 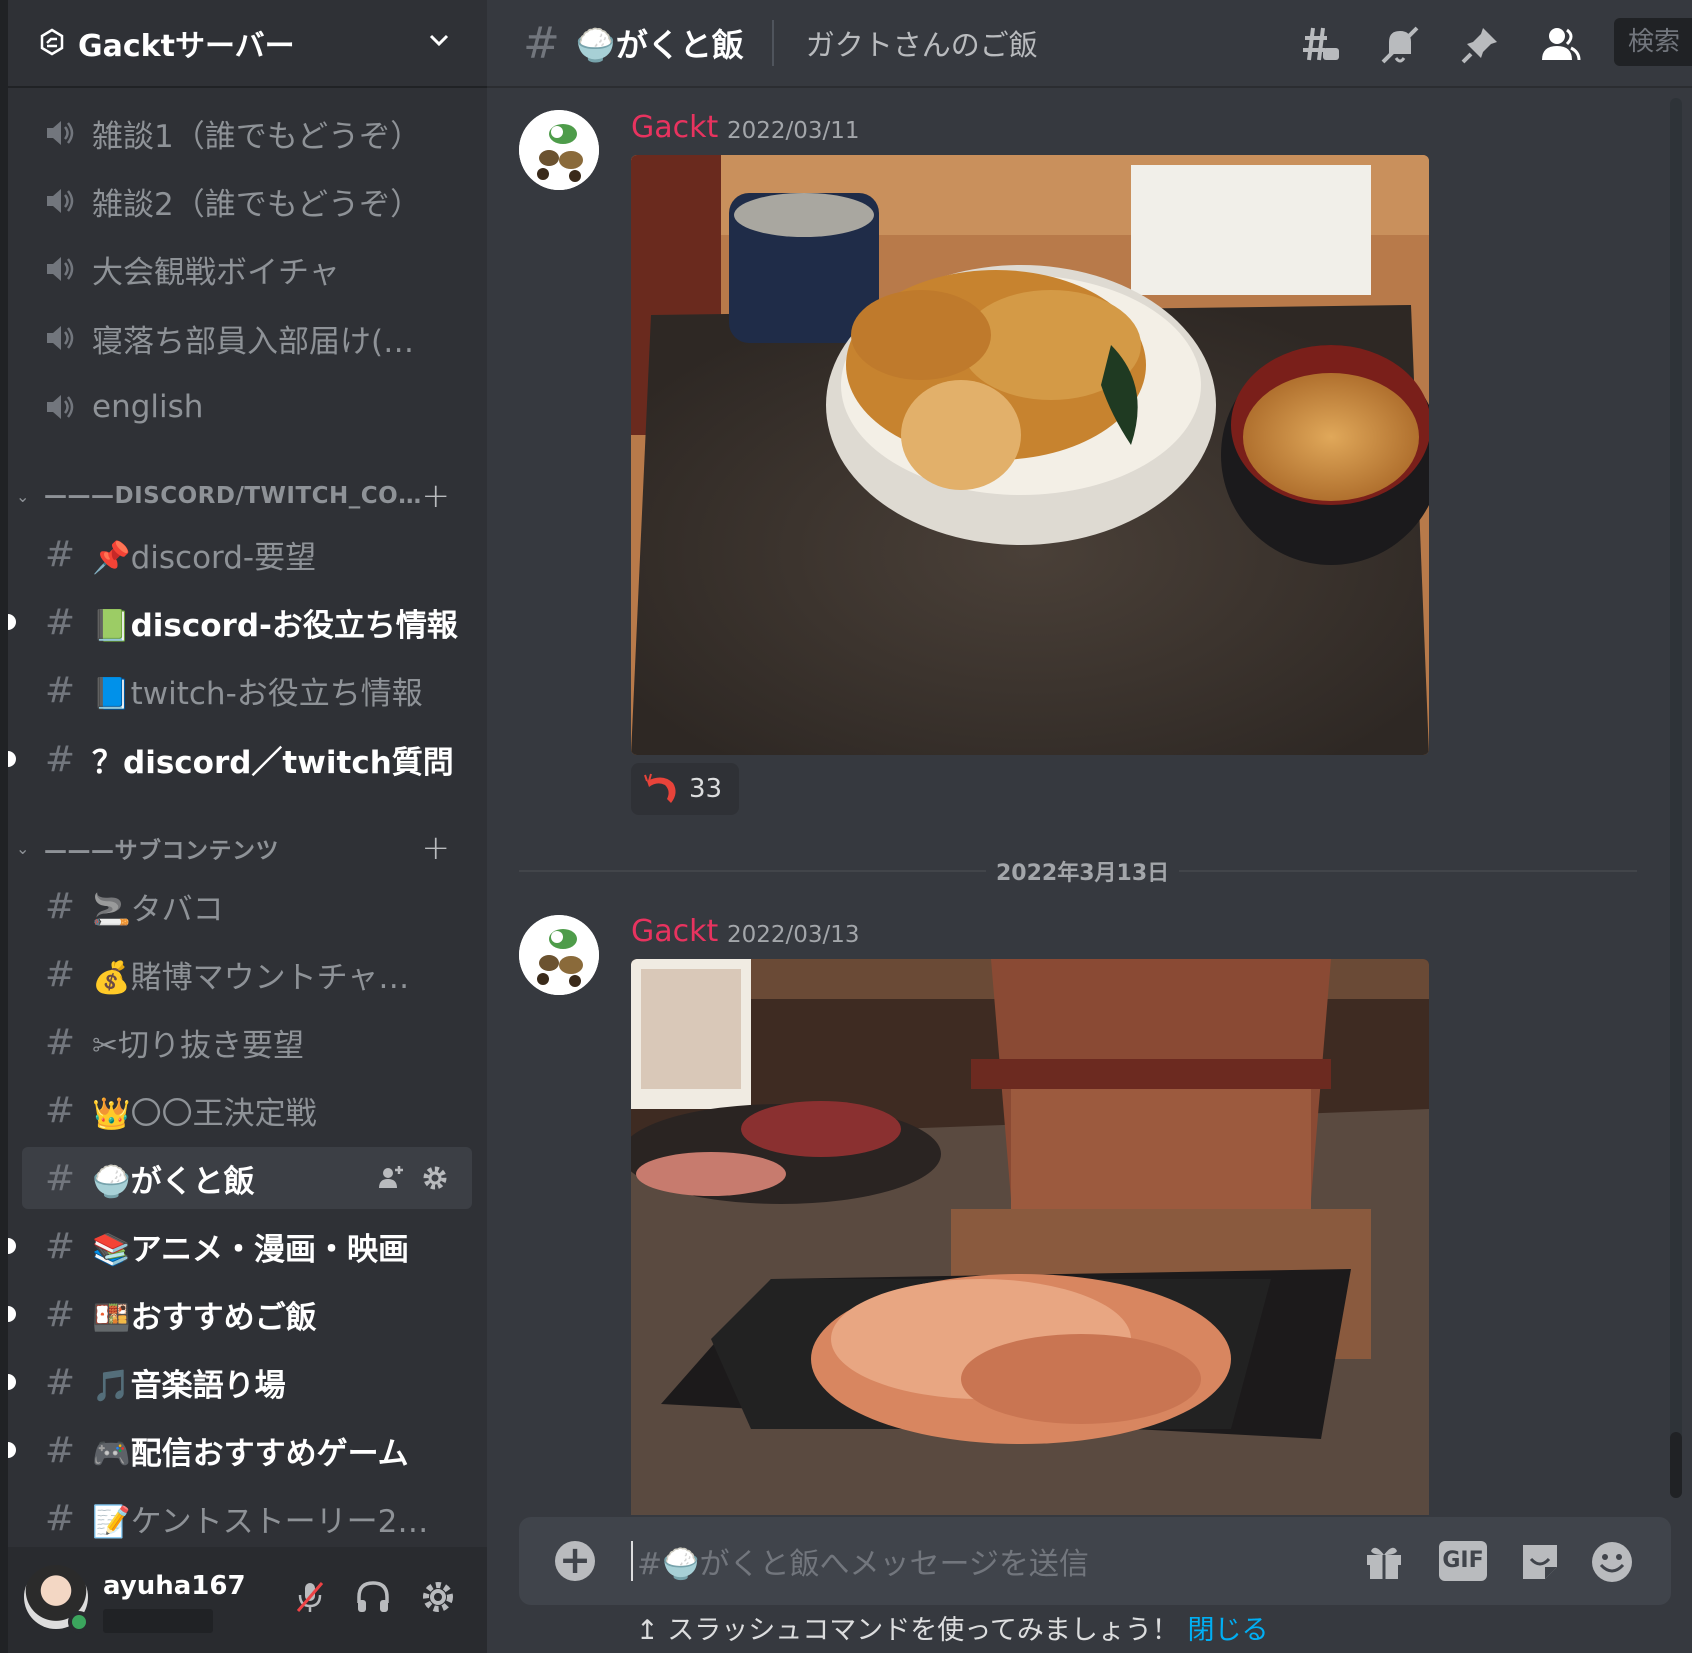 I want to click on user-panel: ayuha167, so click(x=247, y=1600).